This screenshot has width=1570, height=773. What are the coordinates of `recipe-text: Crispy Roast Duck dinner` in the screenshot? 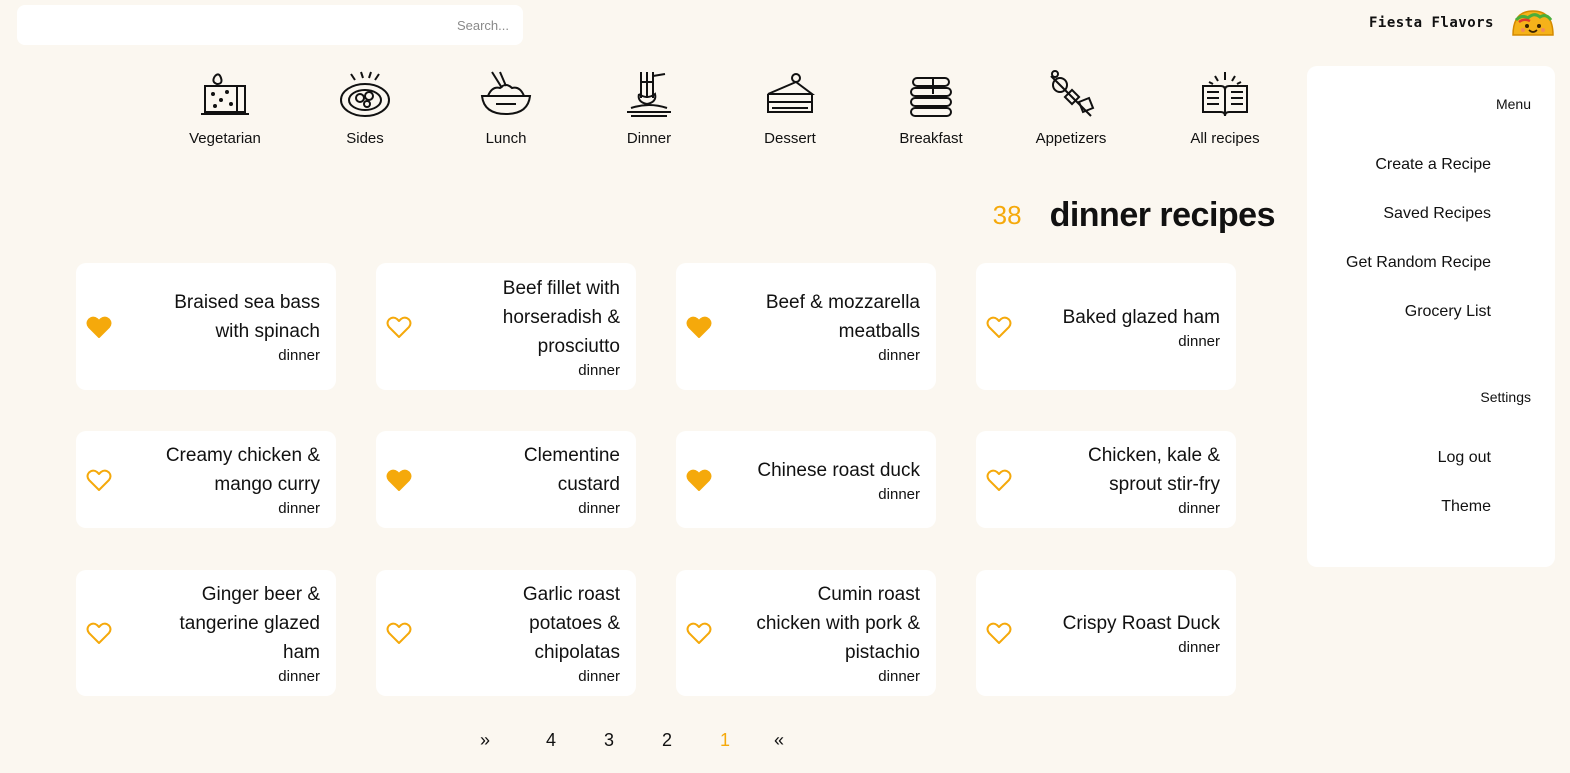 It's located at (1141, 633).